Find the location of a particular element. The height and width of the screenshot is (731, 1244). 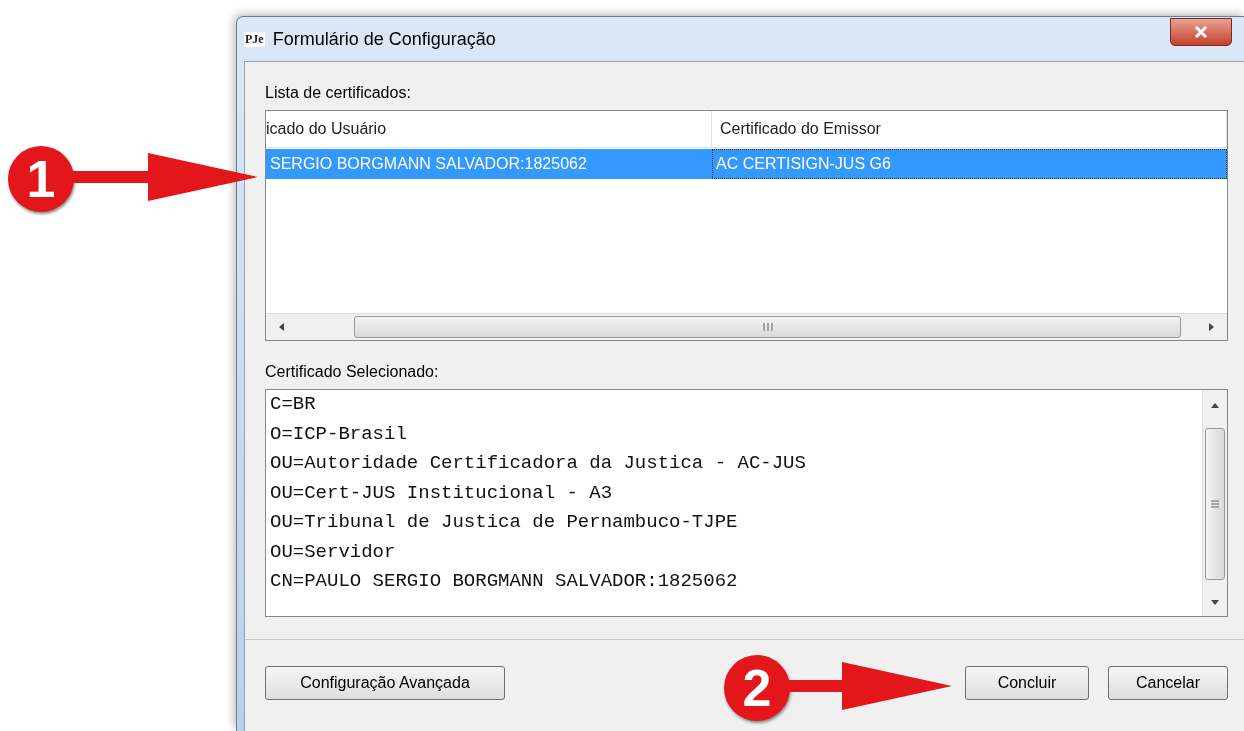

app-logo: PJe is located at coordinates (254, 39).